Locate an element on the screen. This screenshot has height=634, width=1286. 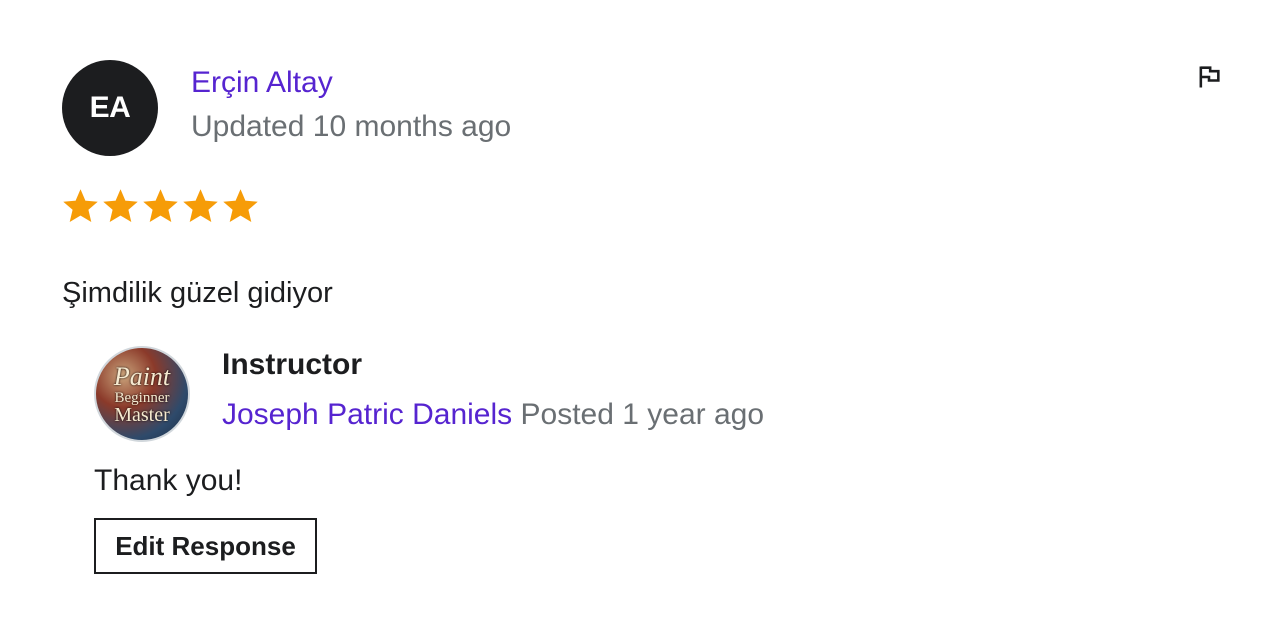
edit-response-button: Edit Response is located at coordinates (205, 546).